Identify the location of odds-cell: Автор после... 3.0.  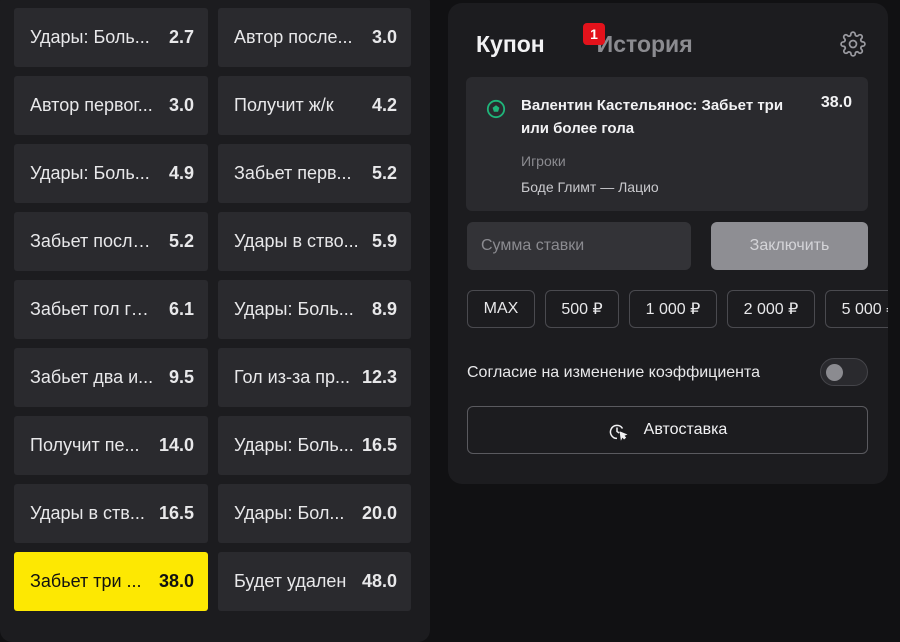
(314, 37).